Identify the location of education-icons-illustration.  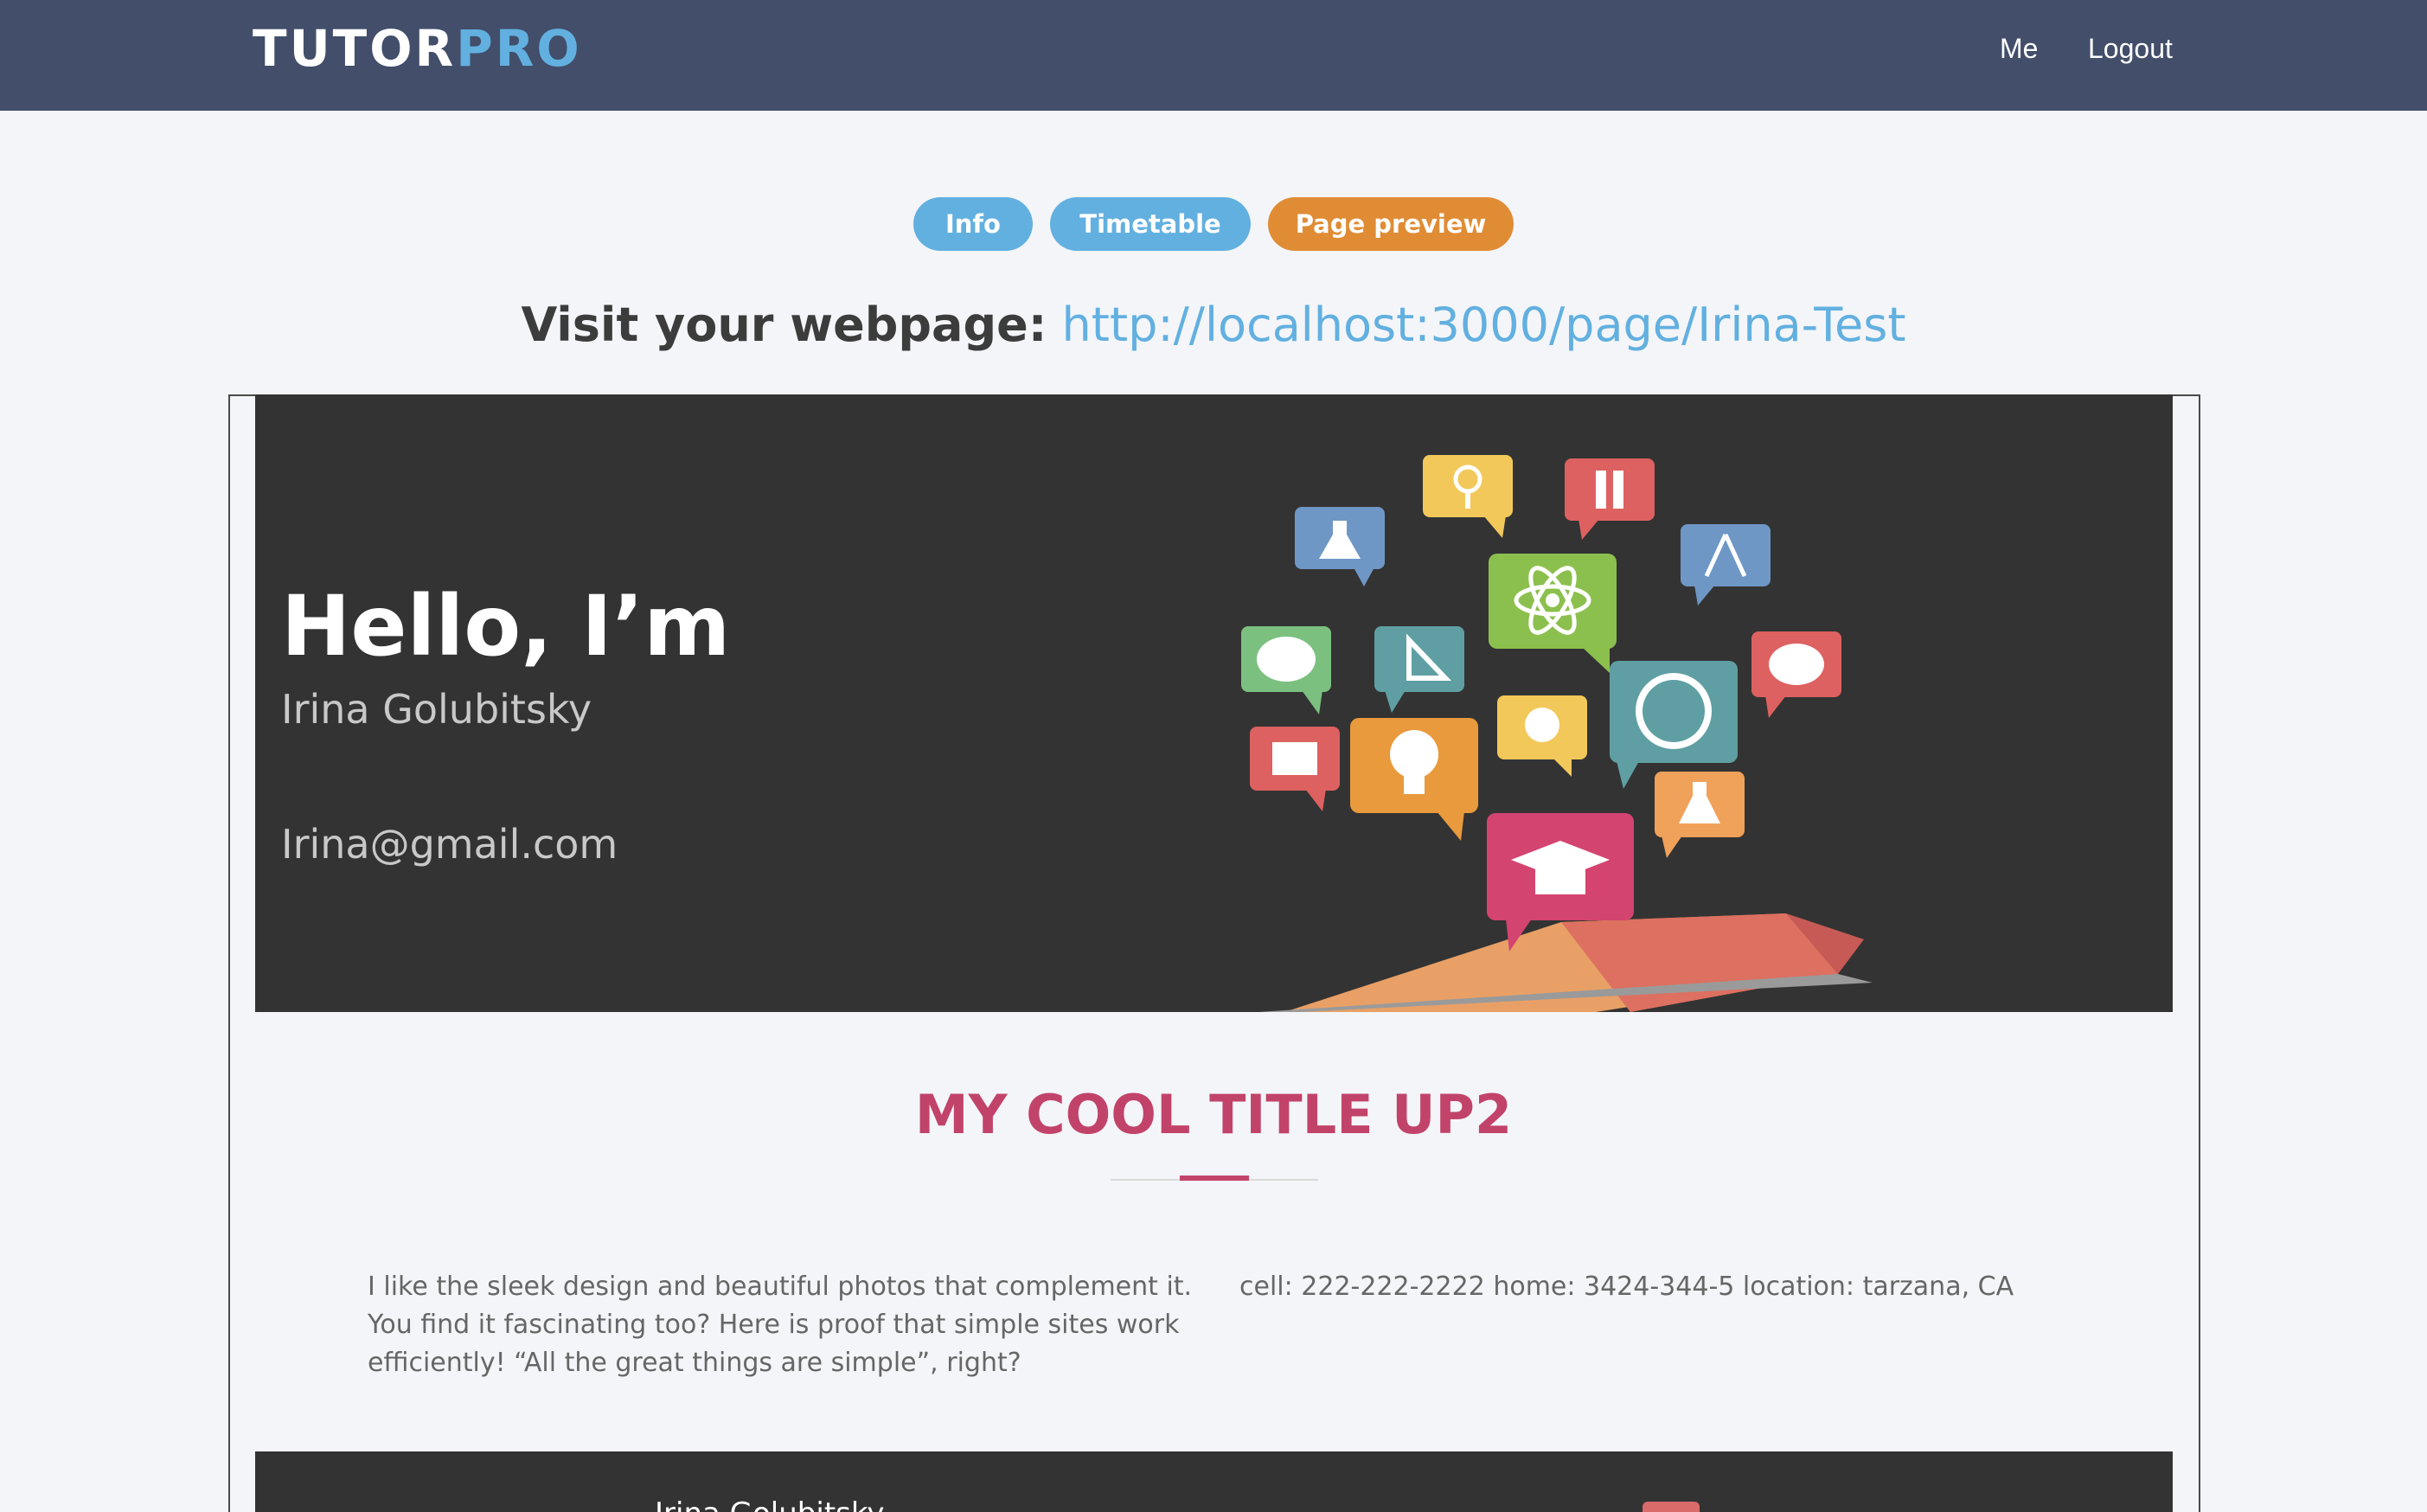
(1557, 733).